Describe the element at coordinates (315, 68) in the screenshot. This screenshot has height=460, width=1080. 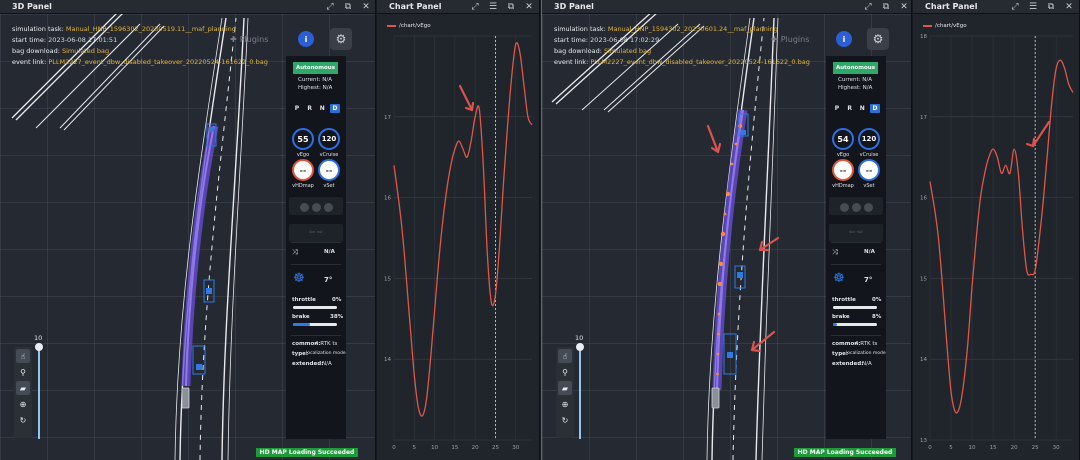
I see `autonomous-badge: Autonomous` at that location.